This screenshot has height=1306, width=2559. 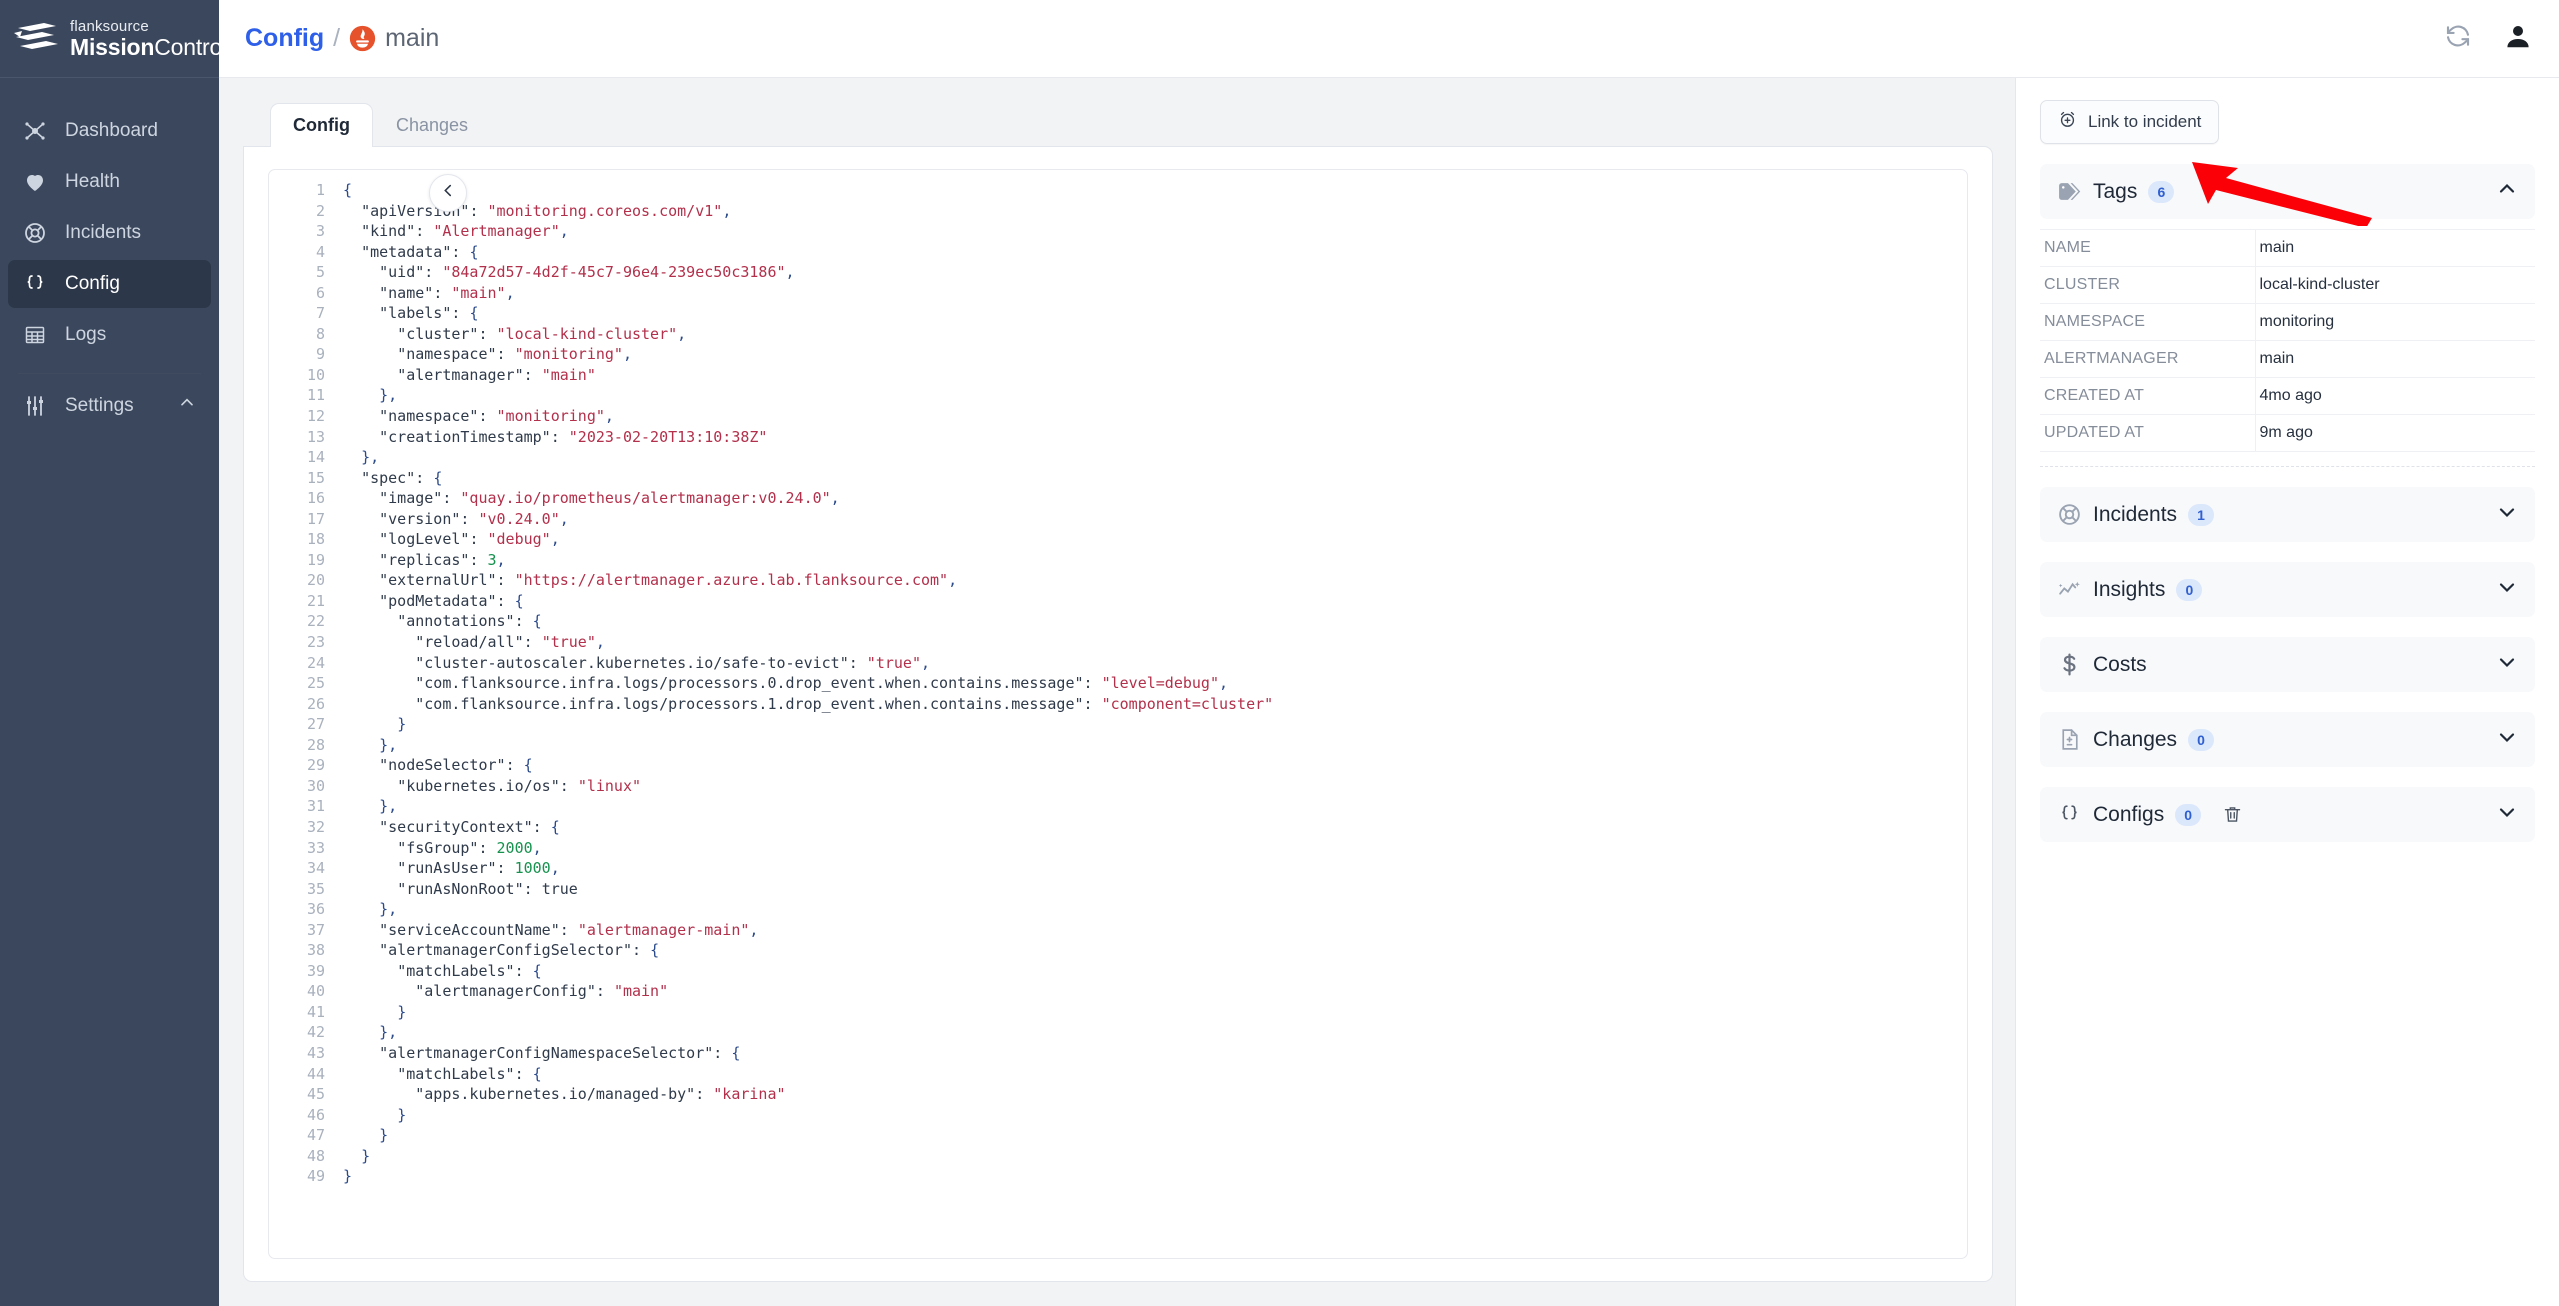 What do you see at coordinates (2161, 191) in the screenshot?
I see `section-count-badge: 6` at bounding box center [2161, 191].